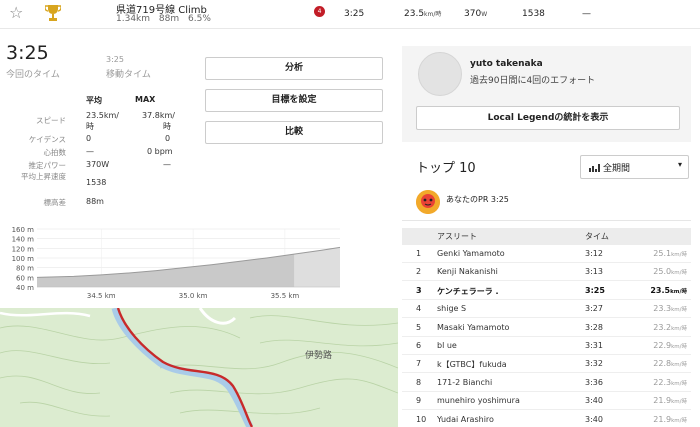  I want to click on moving-time: 3:25, so click(115, 59).